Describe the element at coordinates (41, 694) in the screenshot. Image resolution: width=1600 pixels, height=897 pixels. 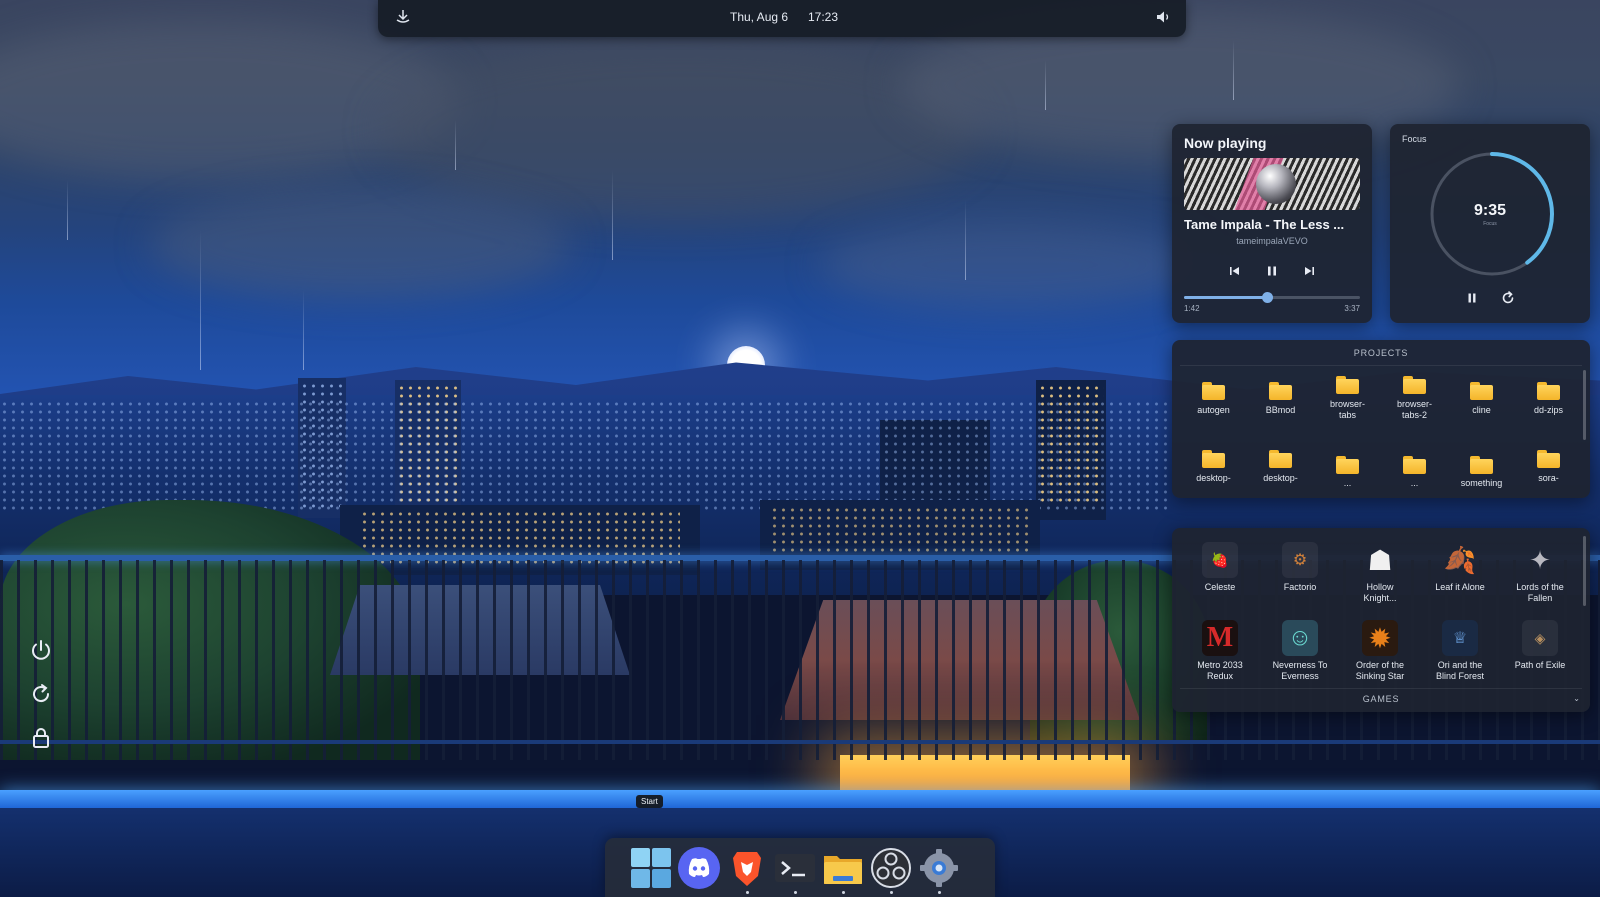
I see `restart-icon` at that location.